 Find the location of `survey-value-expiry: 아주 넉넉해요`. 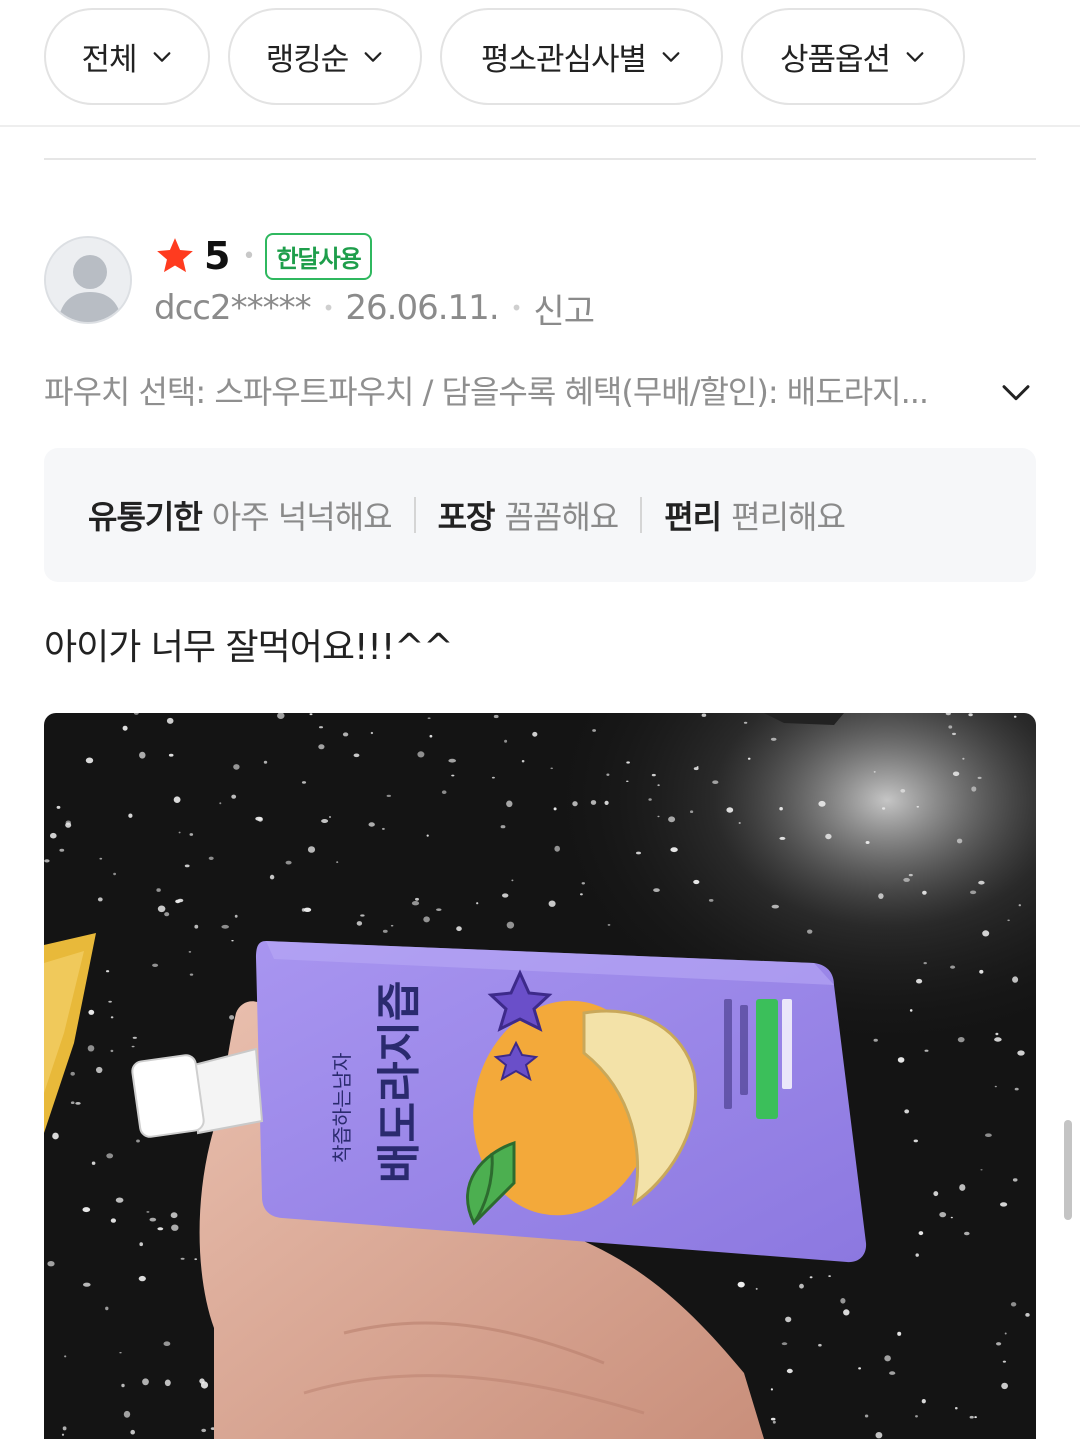

survey-value-expiry: 아주 넉넉해요 is located at coordinates (302, 517).